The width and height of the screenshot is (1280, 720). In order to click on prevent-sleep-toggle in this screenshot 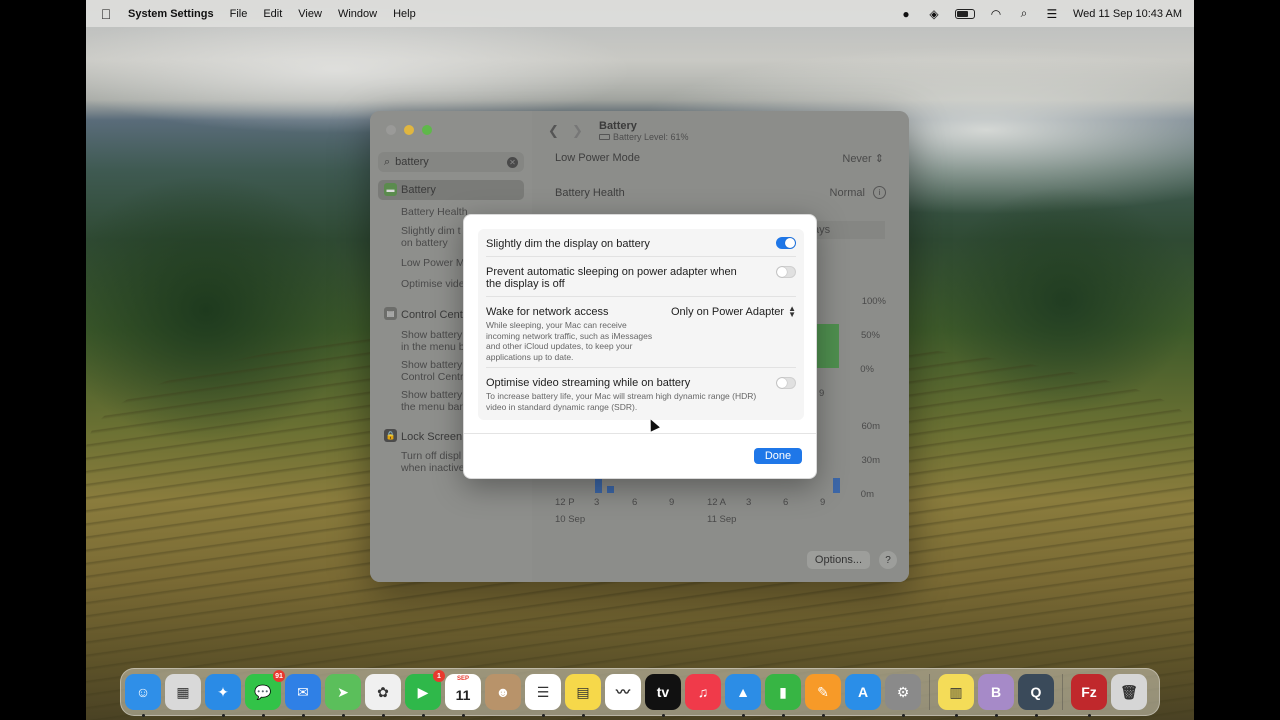, I will do `click(786, 272)`.